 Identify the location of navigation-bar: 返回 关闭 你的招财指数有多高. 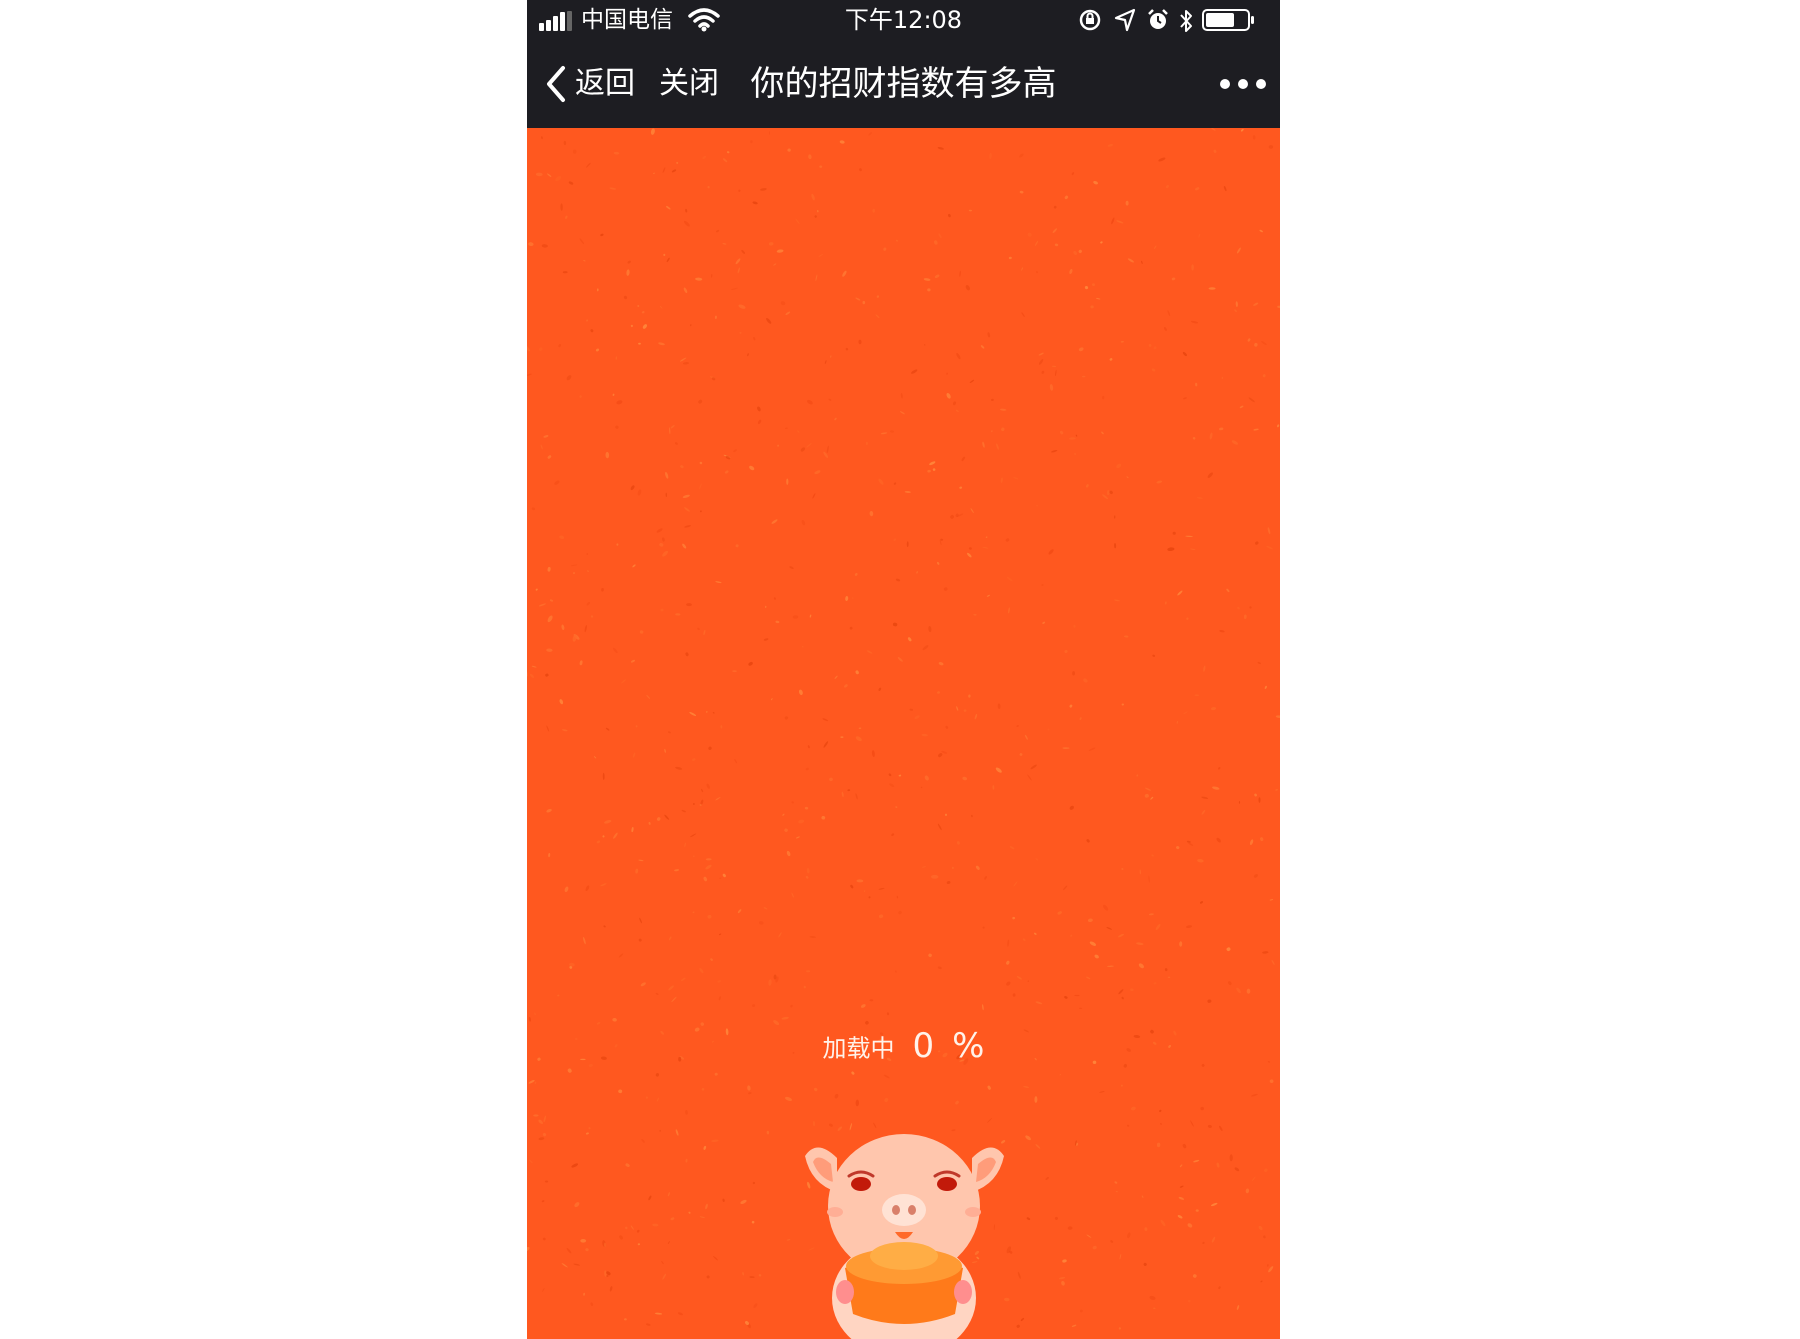
(903, 84).